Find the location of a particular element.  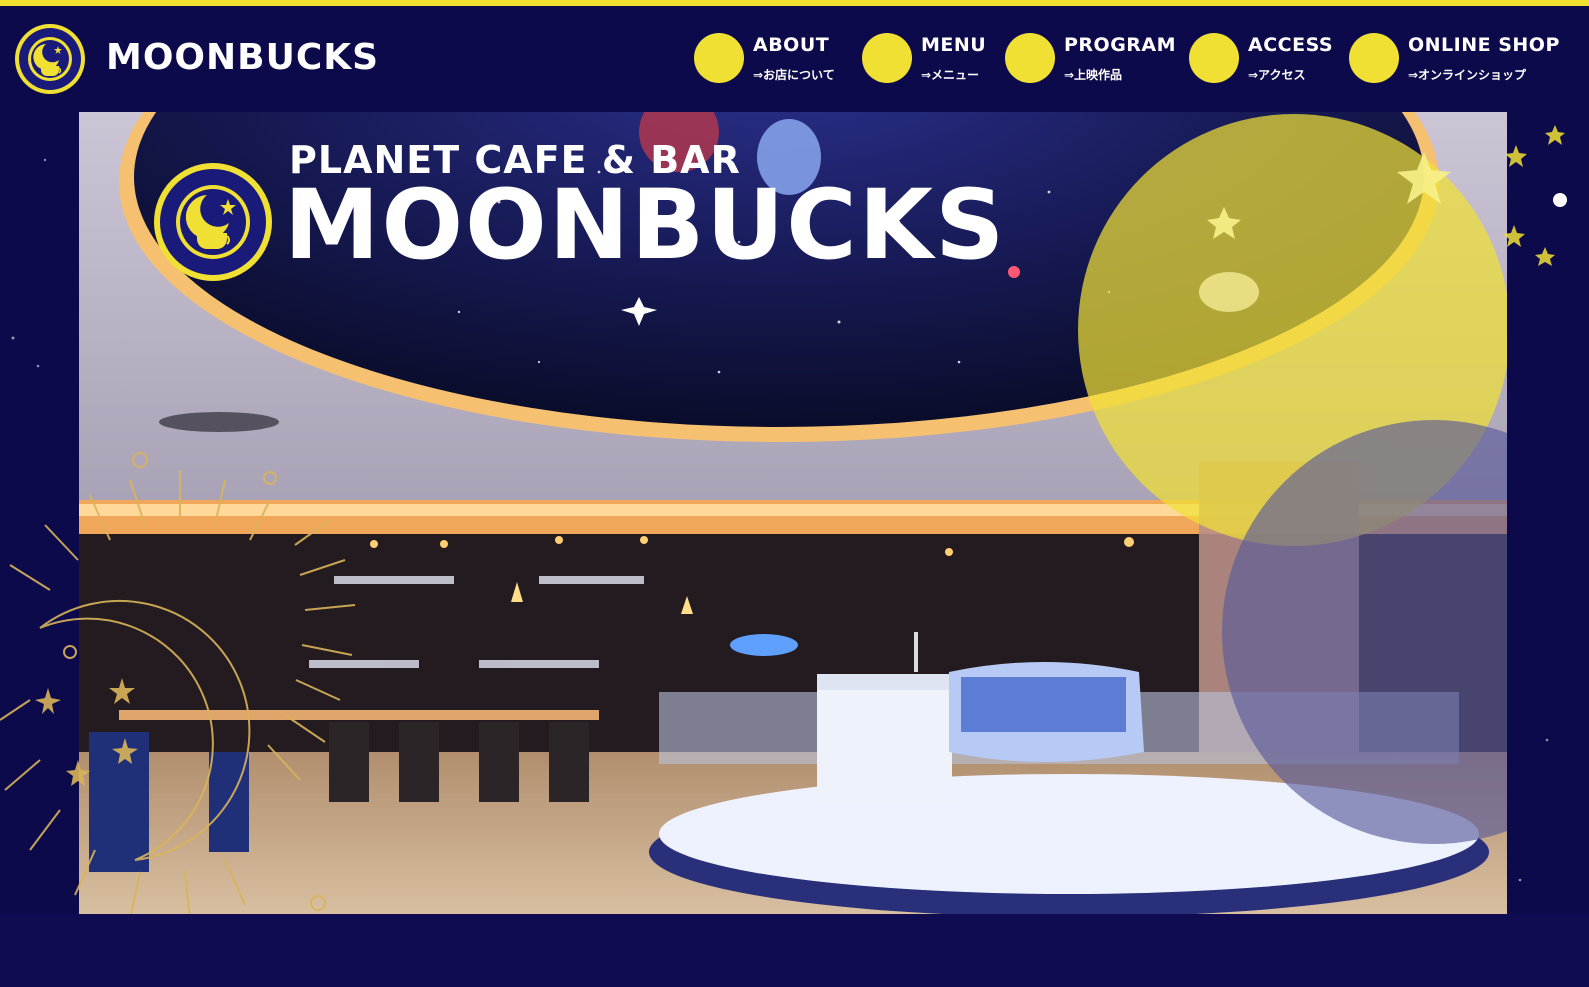

hero-title: MOONBUCKS is located at coordinates (645, 225).